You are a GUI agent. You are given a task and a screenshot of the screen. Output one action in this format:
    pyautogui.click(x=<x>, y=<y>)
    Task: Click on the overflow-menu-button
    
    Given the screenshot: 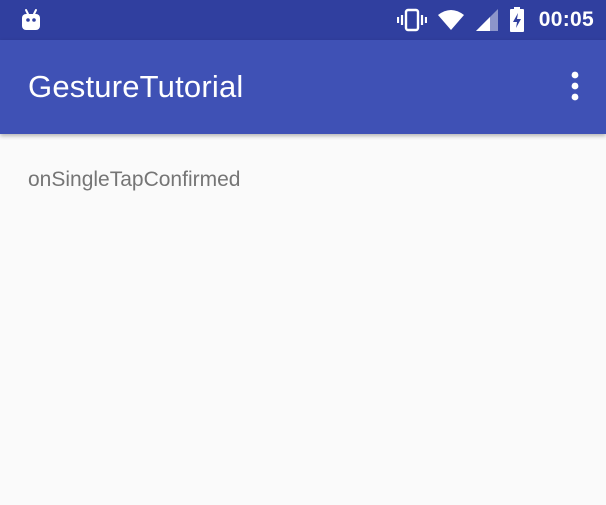 What is the action you would take?
    pyautogui.click(x=575, y=86)
    